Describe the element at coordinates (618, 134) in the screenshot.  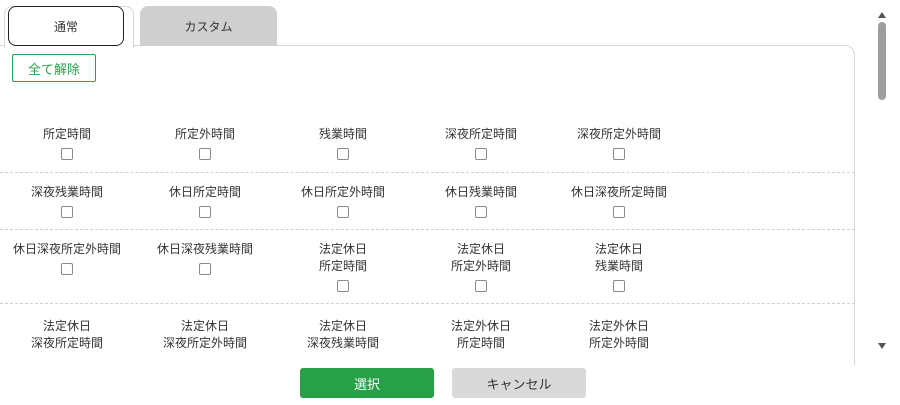
I see `option-label: 深夜所定外時間` at that location.